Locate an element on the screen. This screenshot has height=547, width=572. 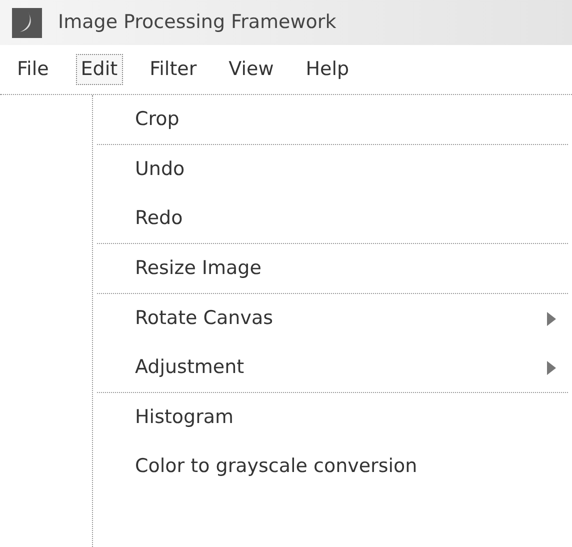
menu-item: Histogram is located at coordinates (332, 417).